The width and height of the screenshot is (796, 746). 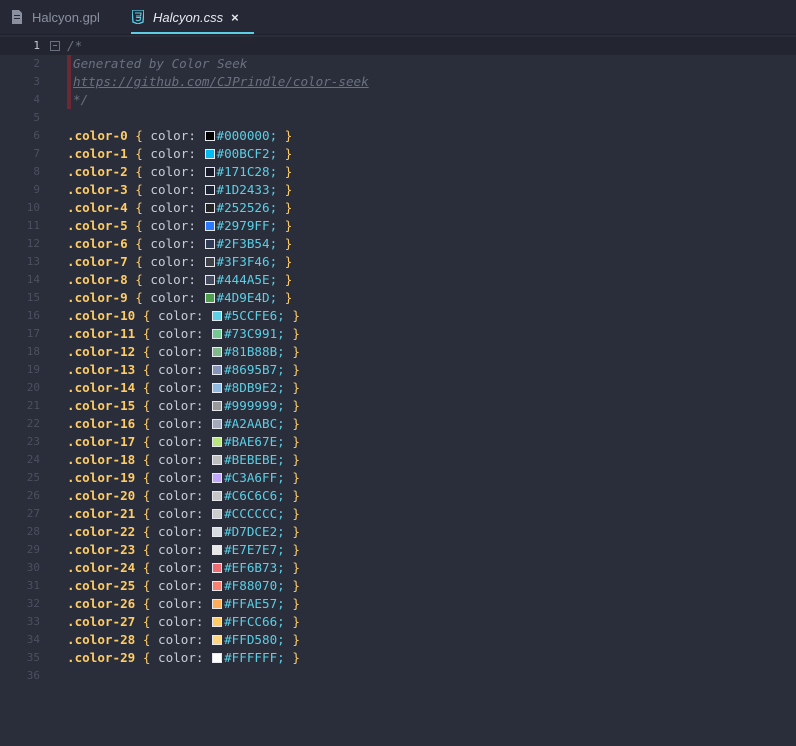 What do you see at coordinates (398, 244) in the screenshot?
I see `code-line: 12 .color-6 { color: #2F3B54; }` at bounding box center [398, 244].